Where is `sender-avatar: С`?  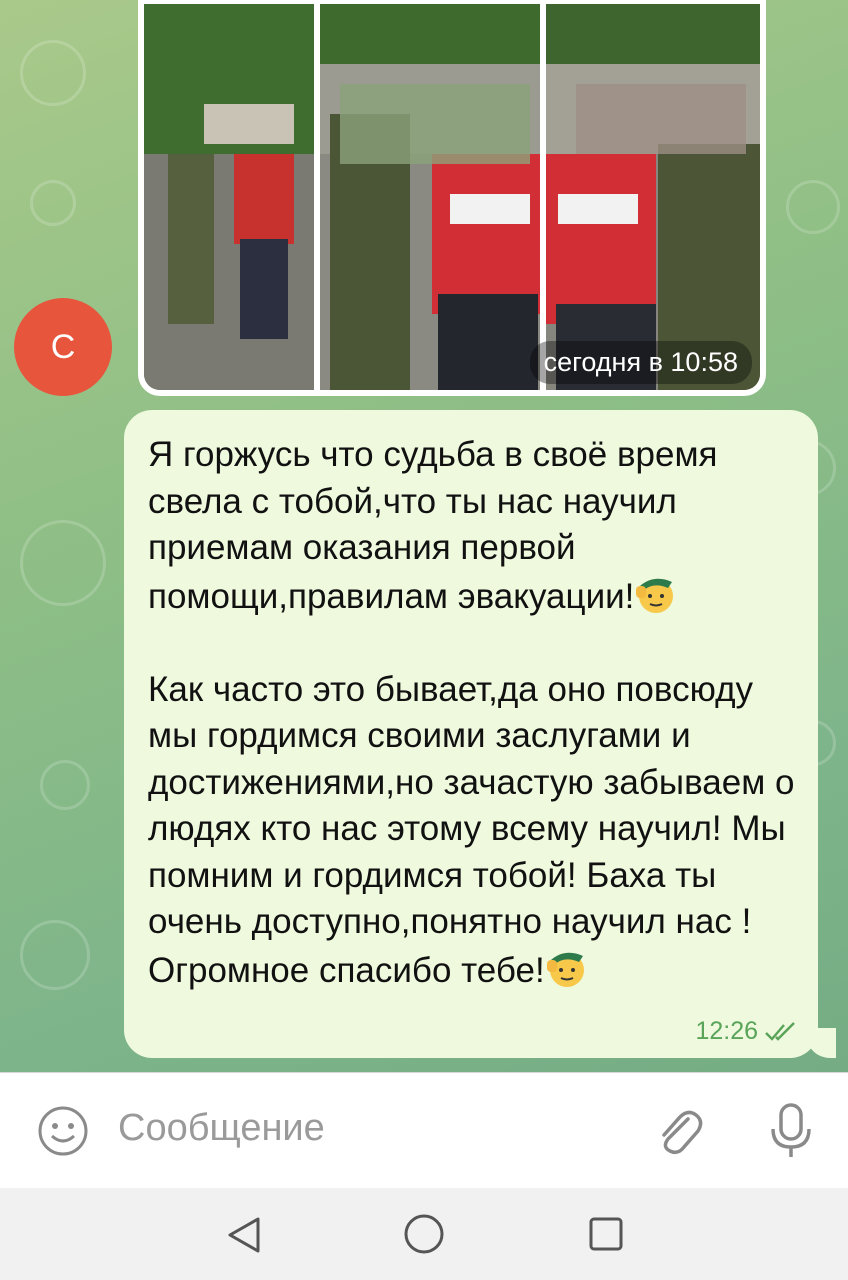
sender-avatar: С is located at coordinates (63, 347).